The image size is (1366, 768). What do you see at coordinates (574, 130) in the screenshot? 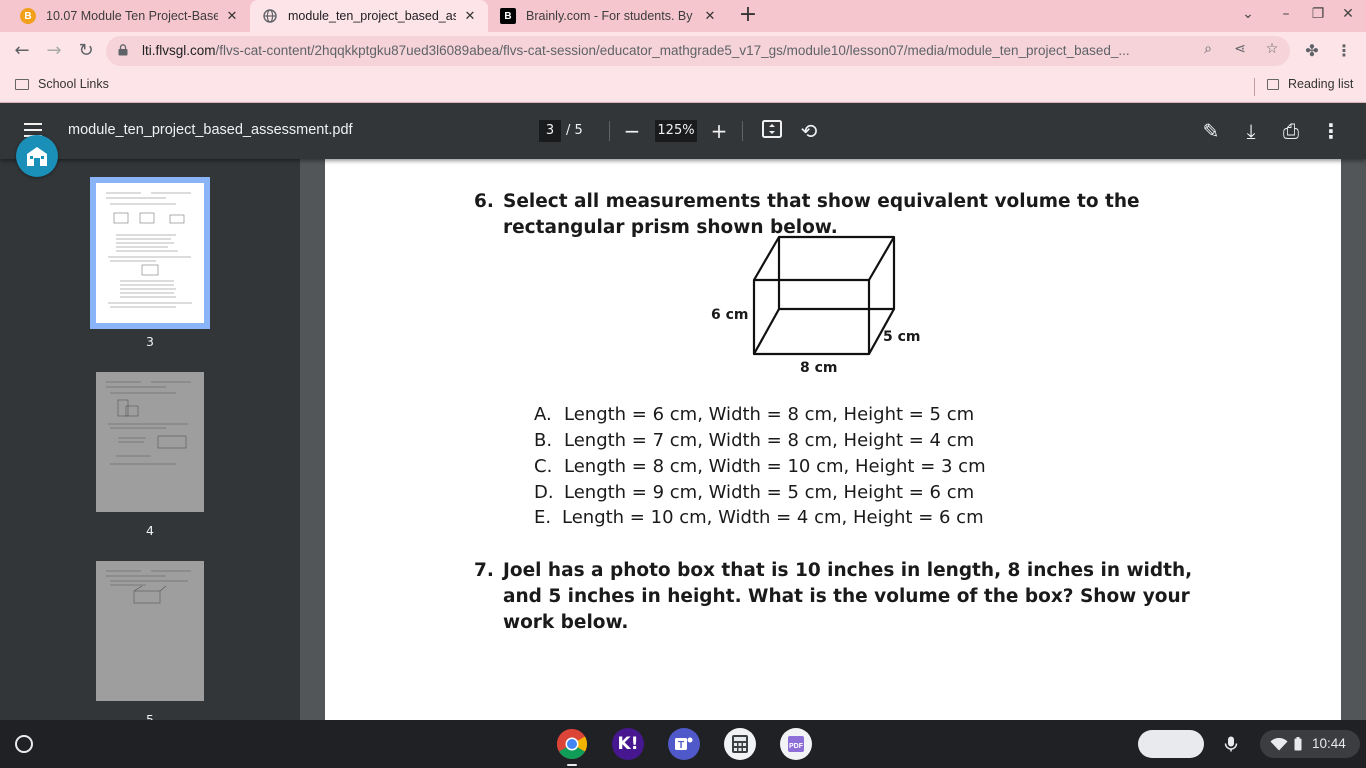
I see `page-total: / 5` at bounding box center [574, 130].